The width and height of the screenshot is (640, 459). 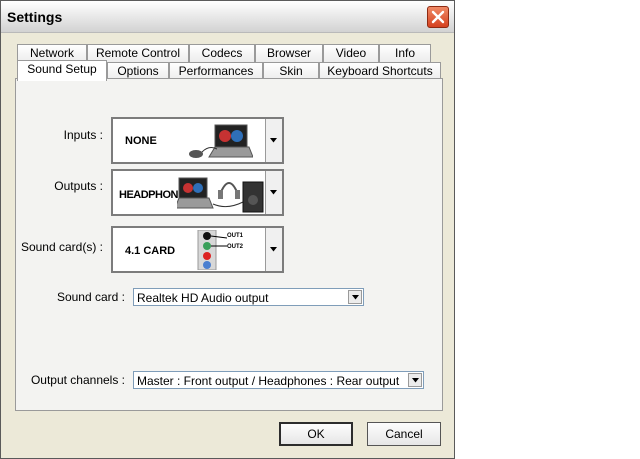 What do you see at coordinates (203, 298) in the screenshot?
I see `soundcard-value: Realtek HD Audio output` at bounding box center [203, 298].